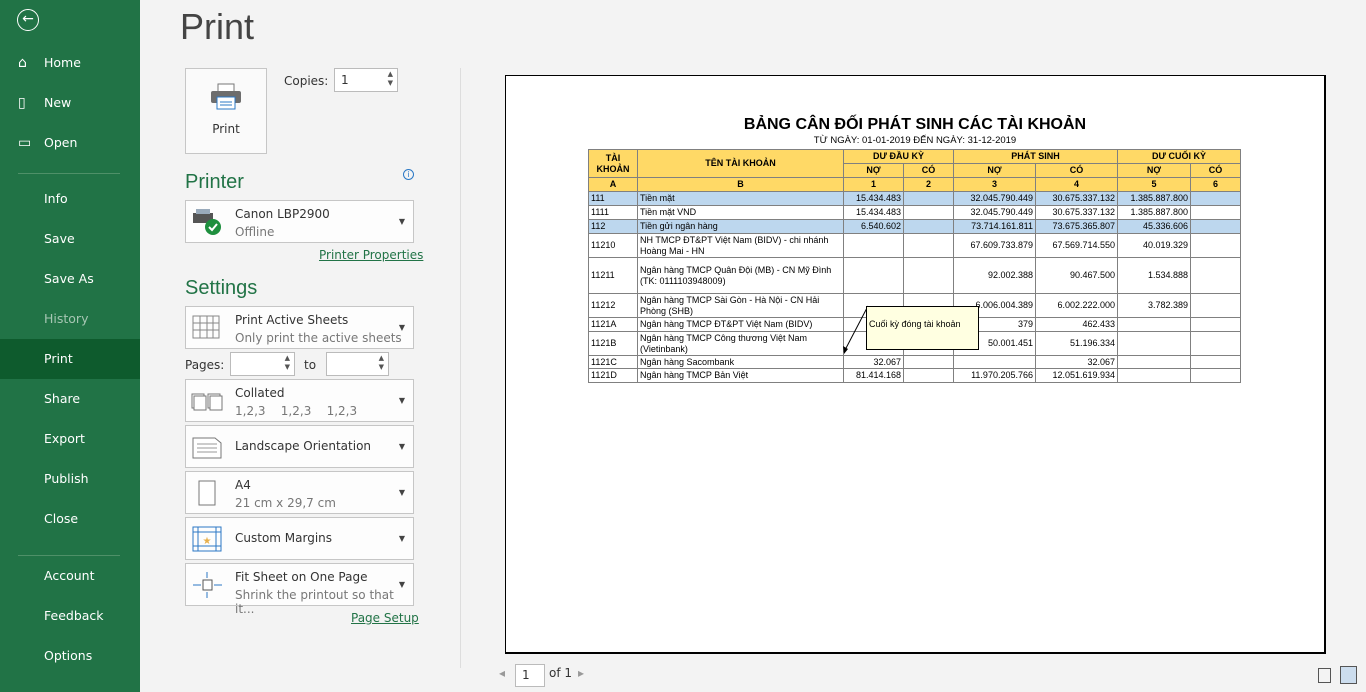 The image size is (1366, 692). What do you see at coordinates (318, 338) in the screenshot?
I see `print-what-desc: Only print the active sheets` at bounding box center [318, 338].